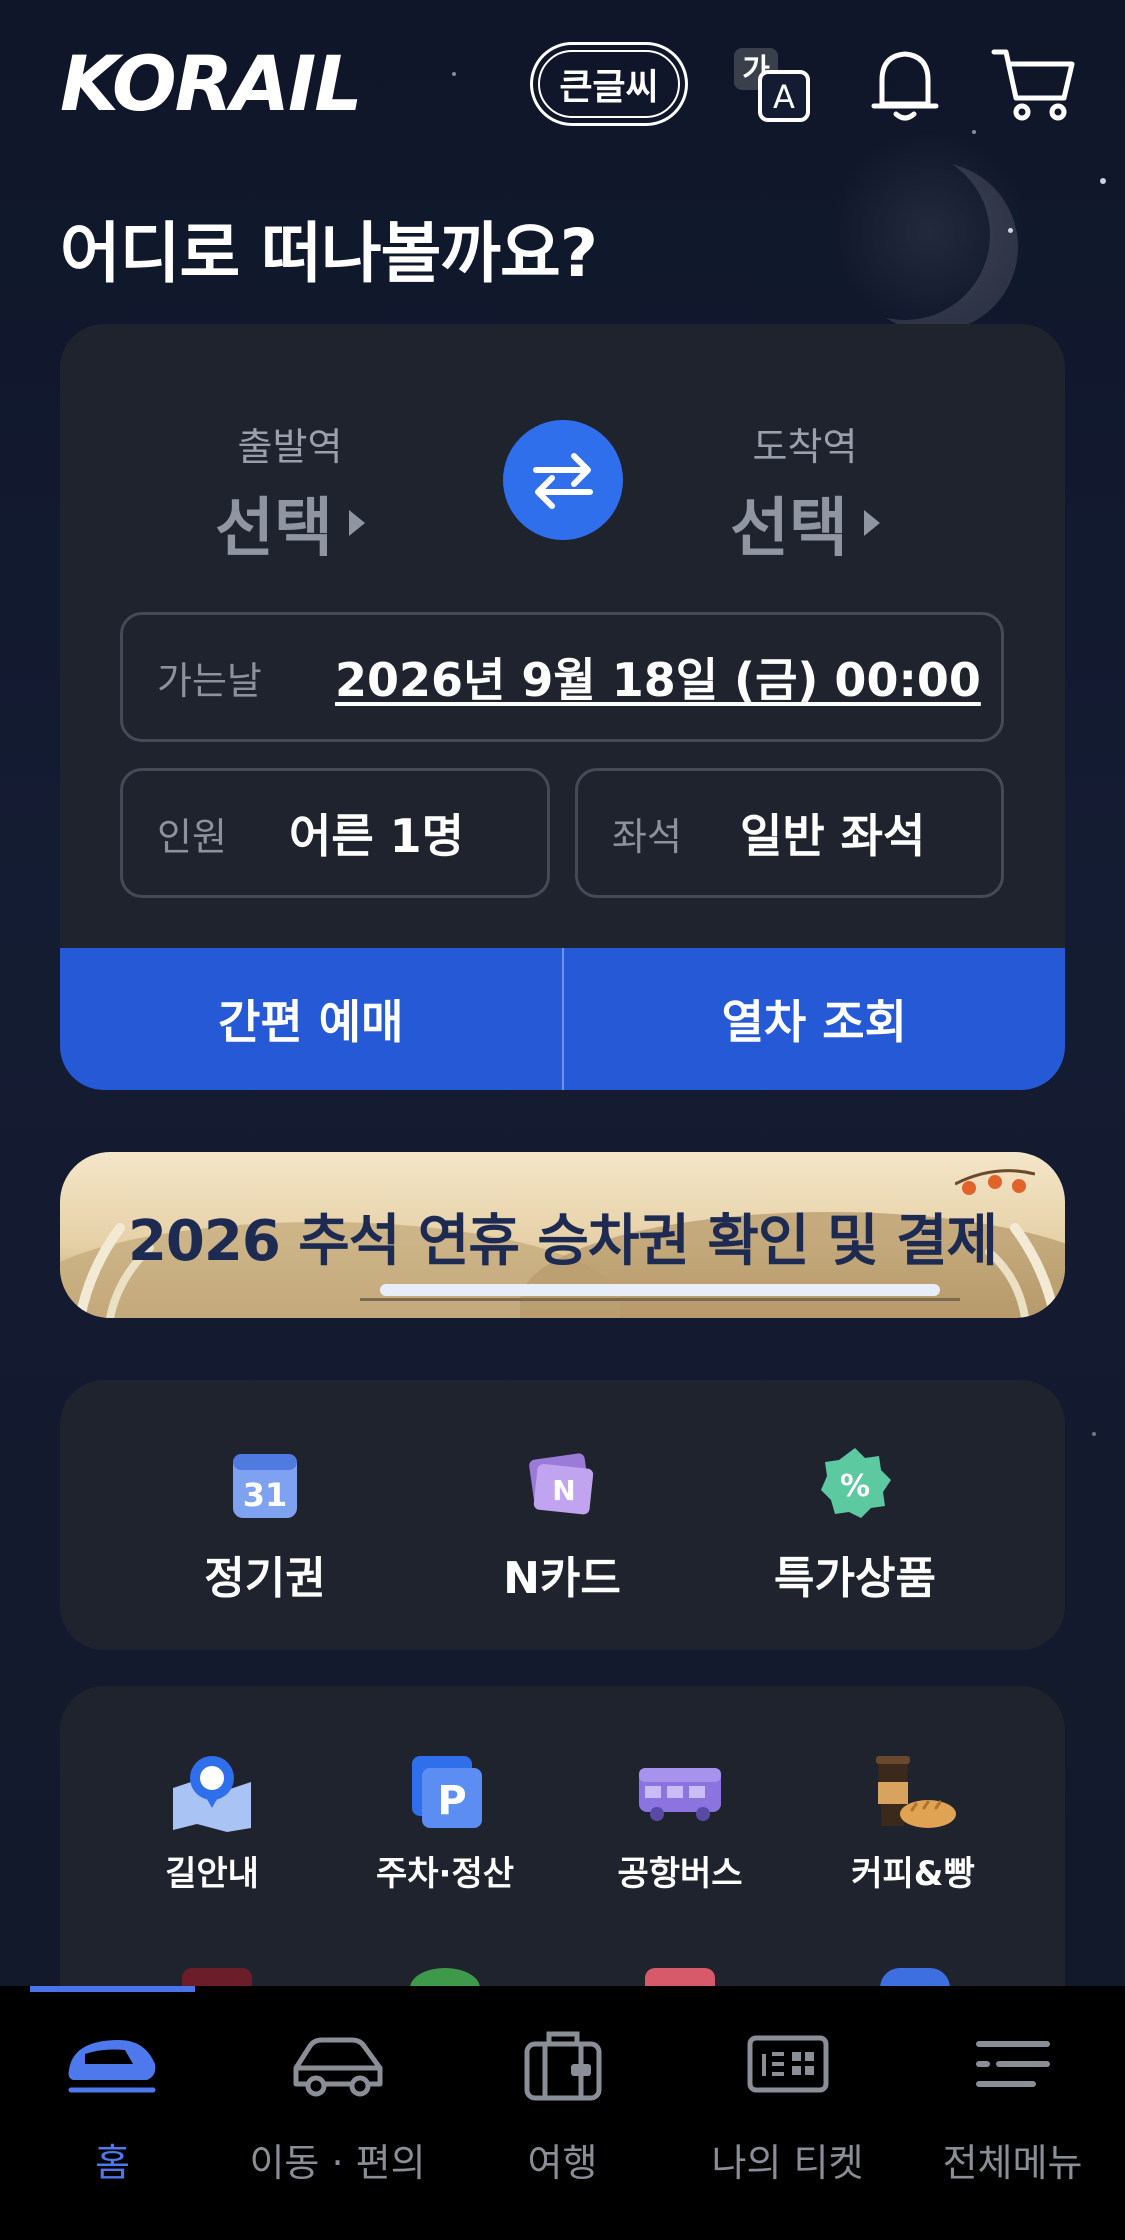 This screenshot has width=1125, height=2240. What do you see at coordinates (855, 1578) in the screenshot?
I see `quick-menu-label: 특가상품` at bounding box center [855, 1578].